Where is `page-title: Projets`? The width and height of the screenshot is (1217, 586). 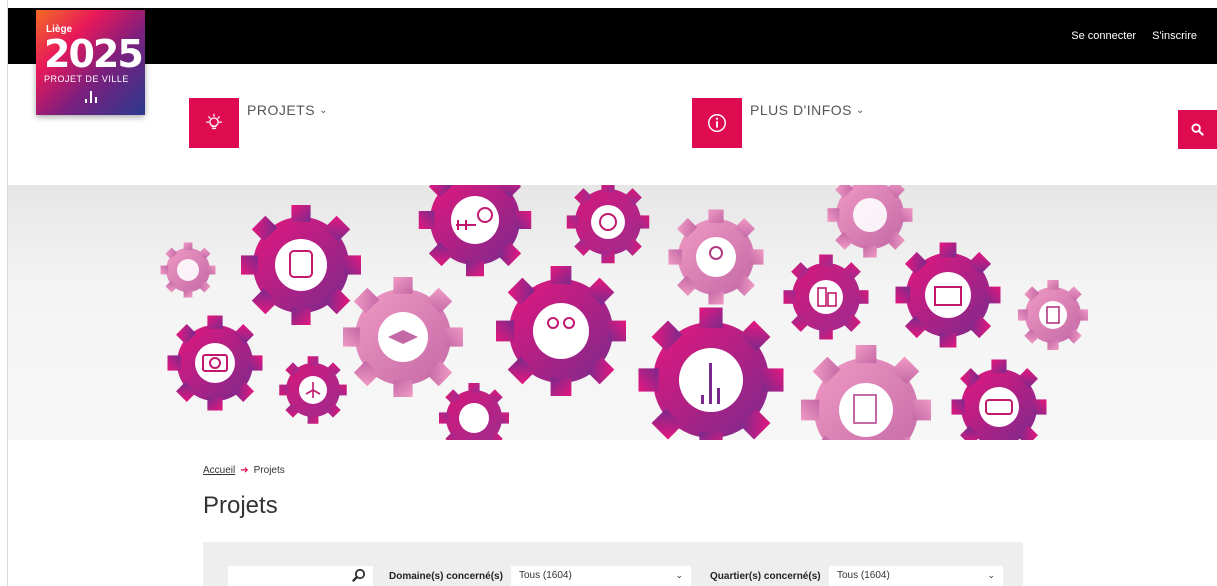
page-title: Projets is located at coordinates (240, 505).